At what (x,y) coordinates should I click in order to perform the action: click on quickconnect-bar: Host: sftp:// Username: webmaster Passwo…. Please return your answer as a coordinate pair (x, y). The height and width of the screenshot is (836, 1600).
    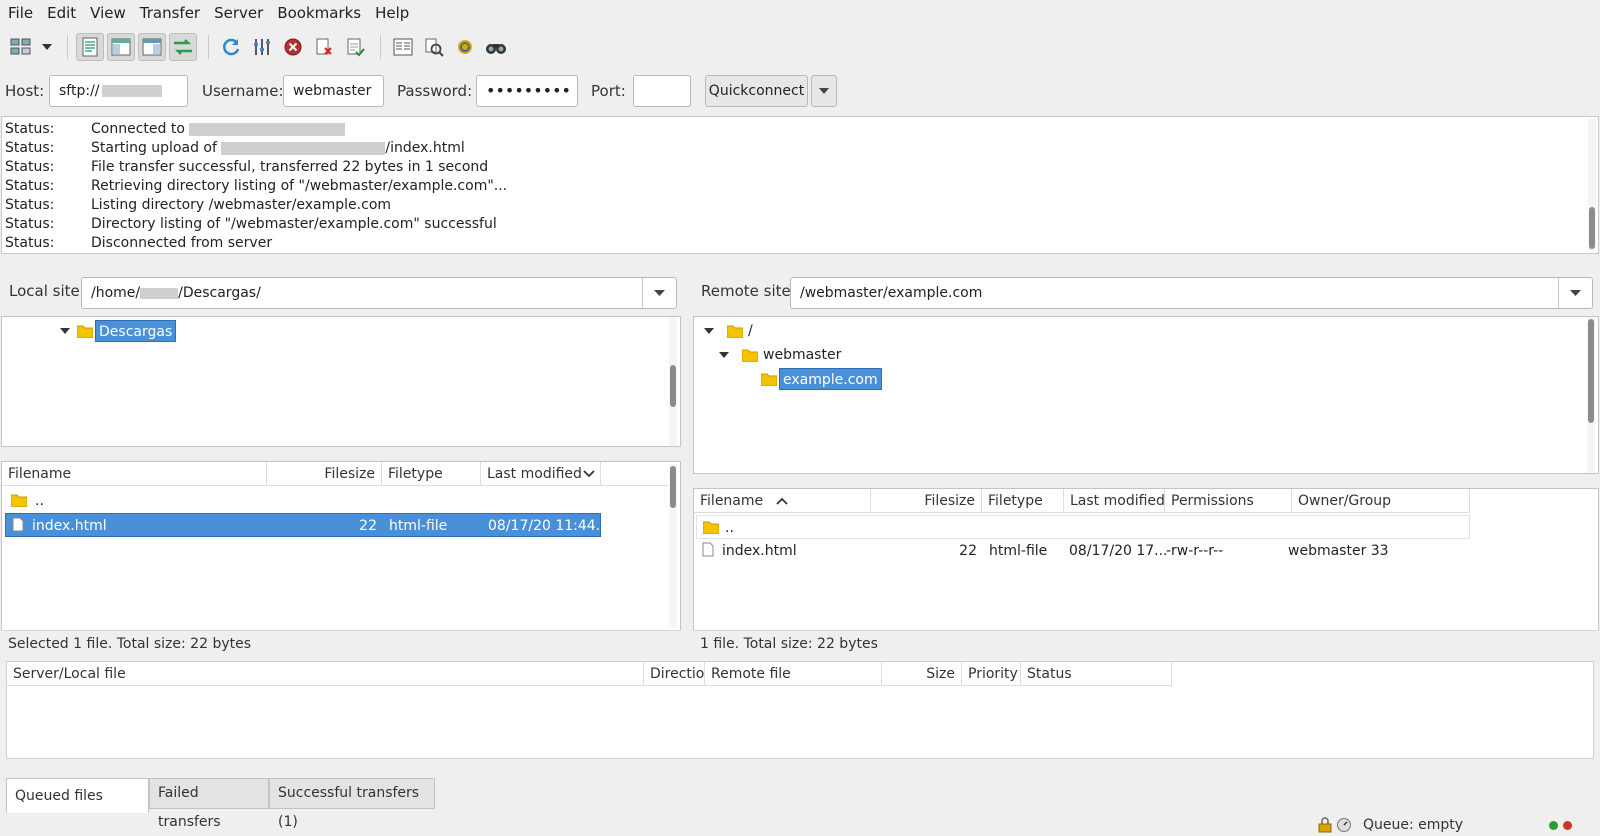
    Looking at the image, I should click on (800, 91).